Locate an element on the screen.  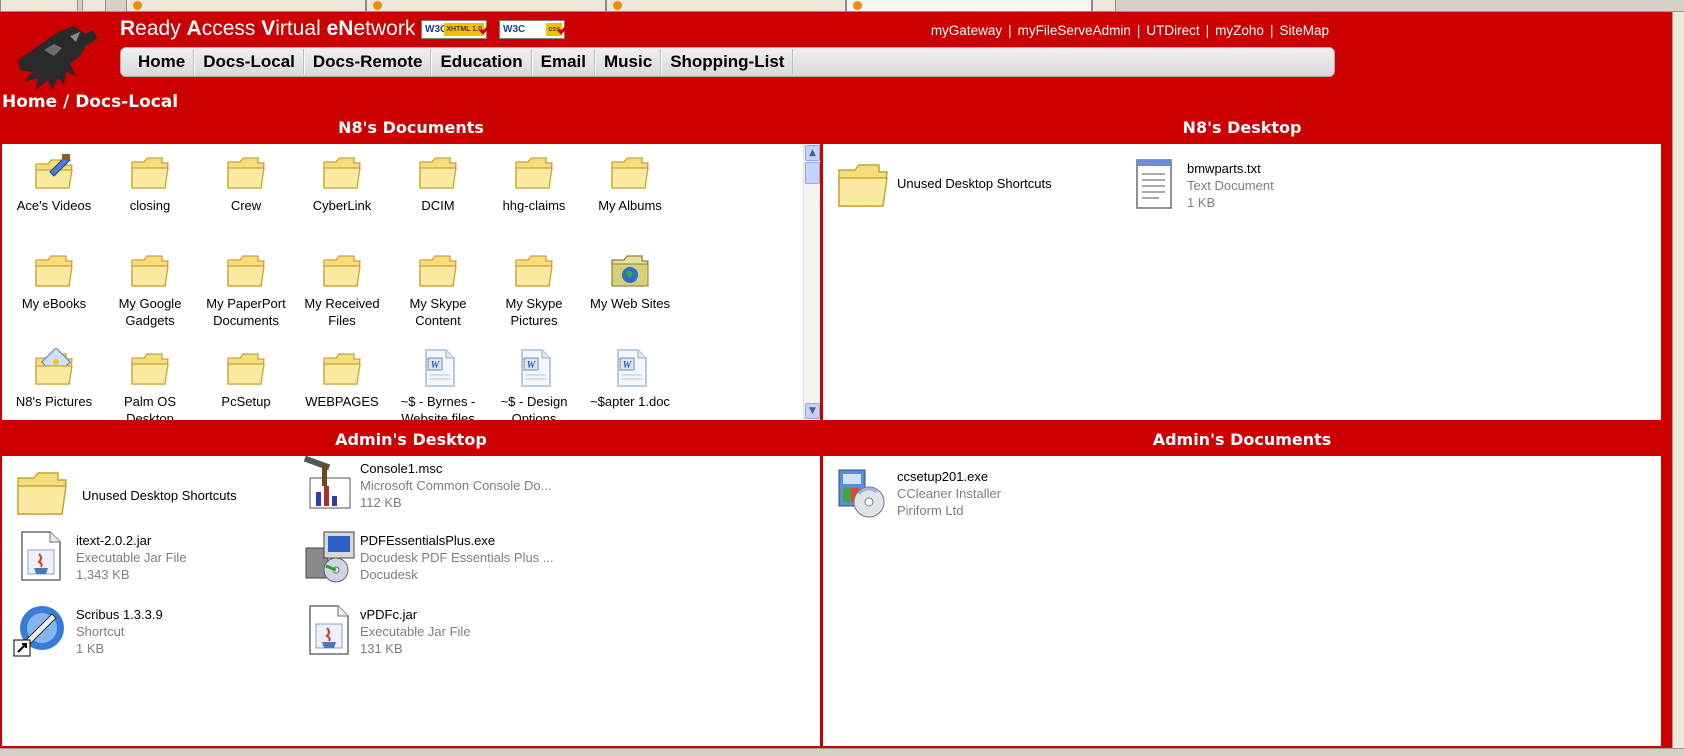
grid-item: N8's Pictures is located at coordinates (54, 379).